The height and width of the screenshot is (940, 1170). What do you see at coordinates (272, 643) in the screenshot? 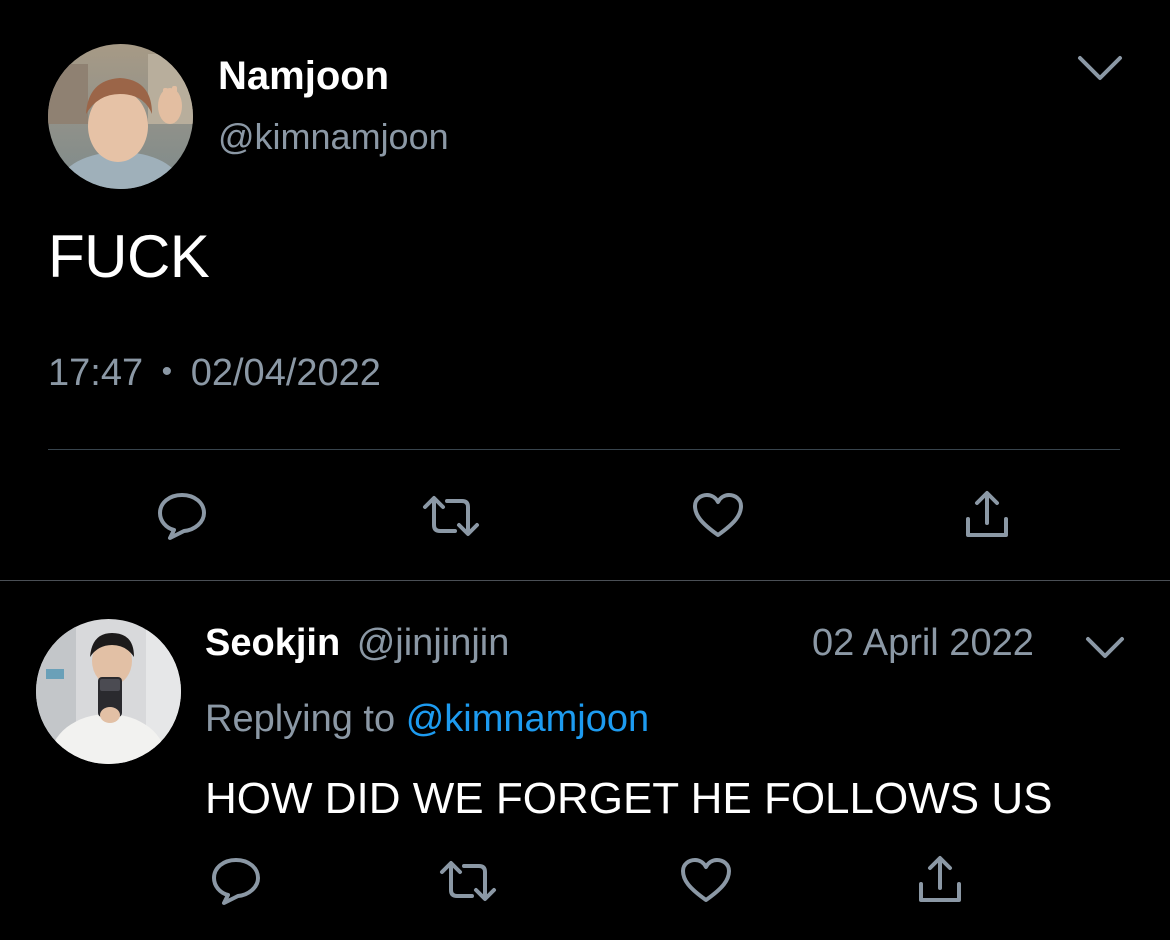
I see `reply-display-name: Seokjin` at bounding box center [272, 643].